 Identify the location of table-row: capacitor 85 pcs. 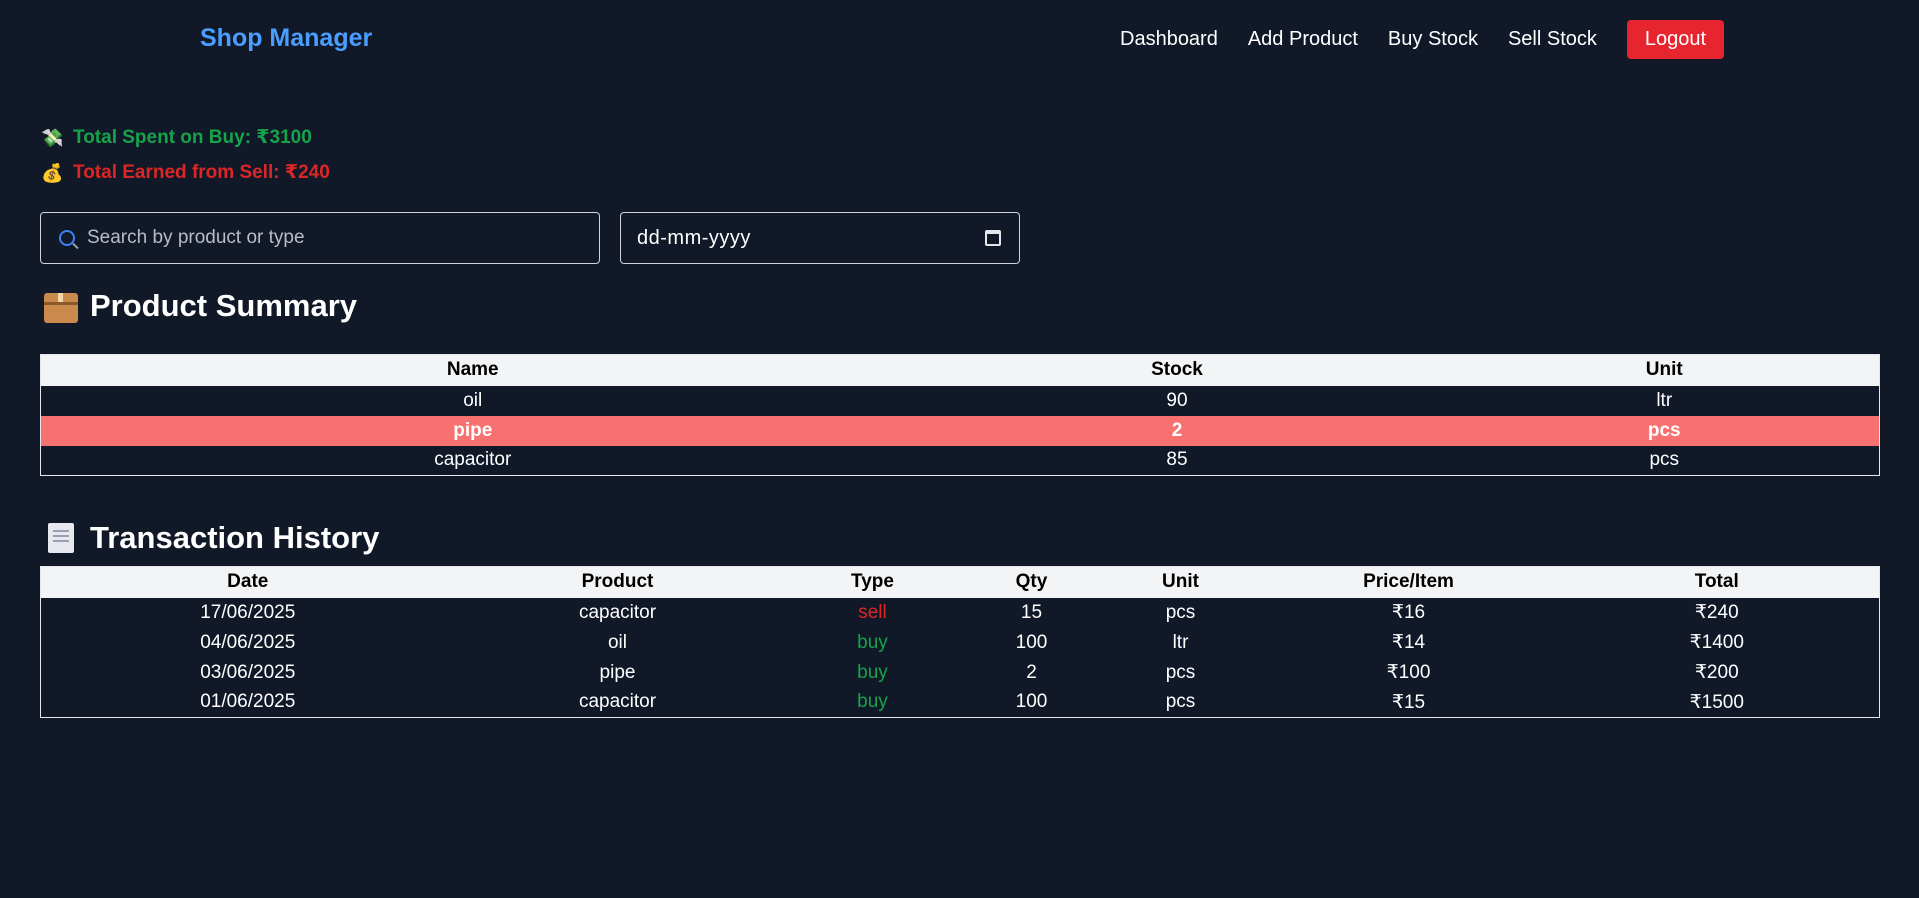
(960, 461).